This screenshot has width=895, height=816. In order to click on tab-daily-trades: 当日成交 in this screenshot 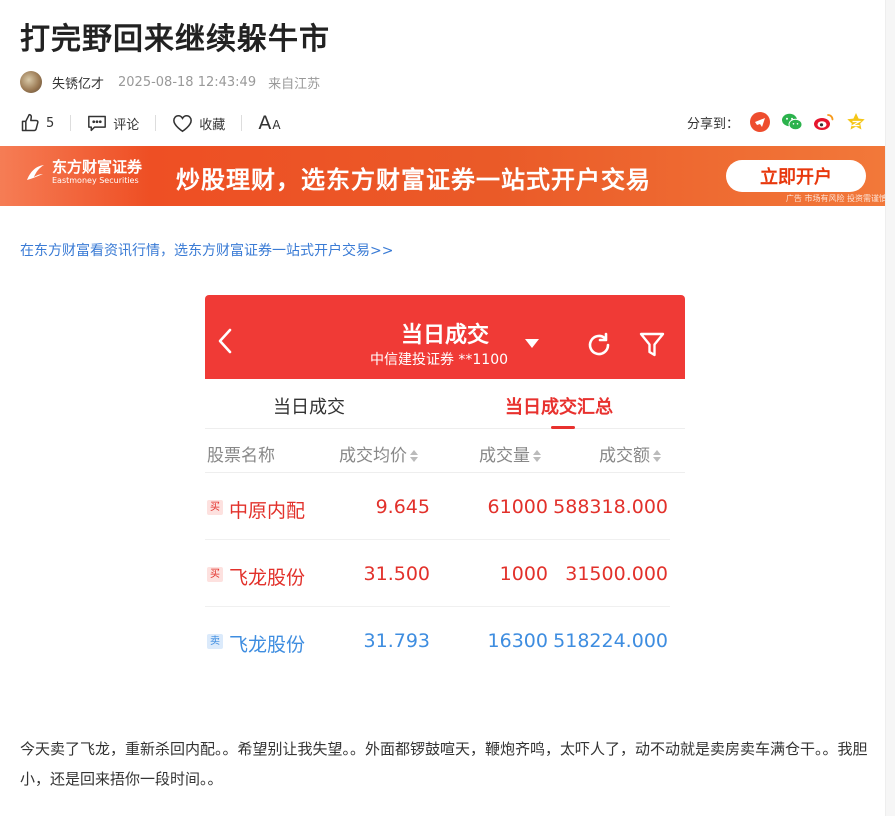, I will do `click(309, 407)`.